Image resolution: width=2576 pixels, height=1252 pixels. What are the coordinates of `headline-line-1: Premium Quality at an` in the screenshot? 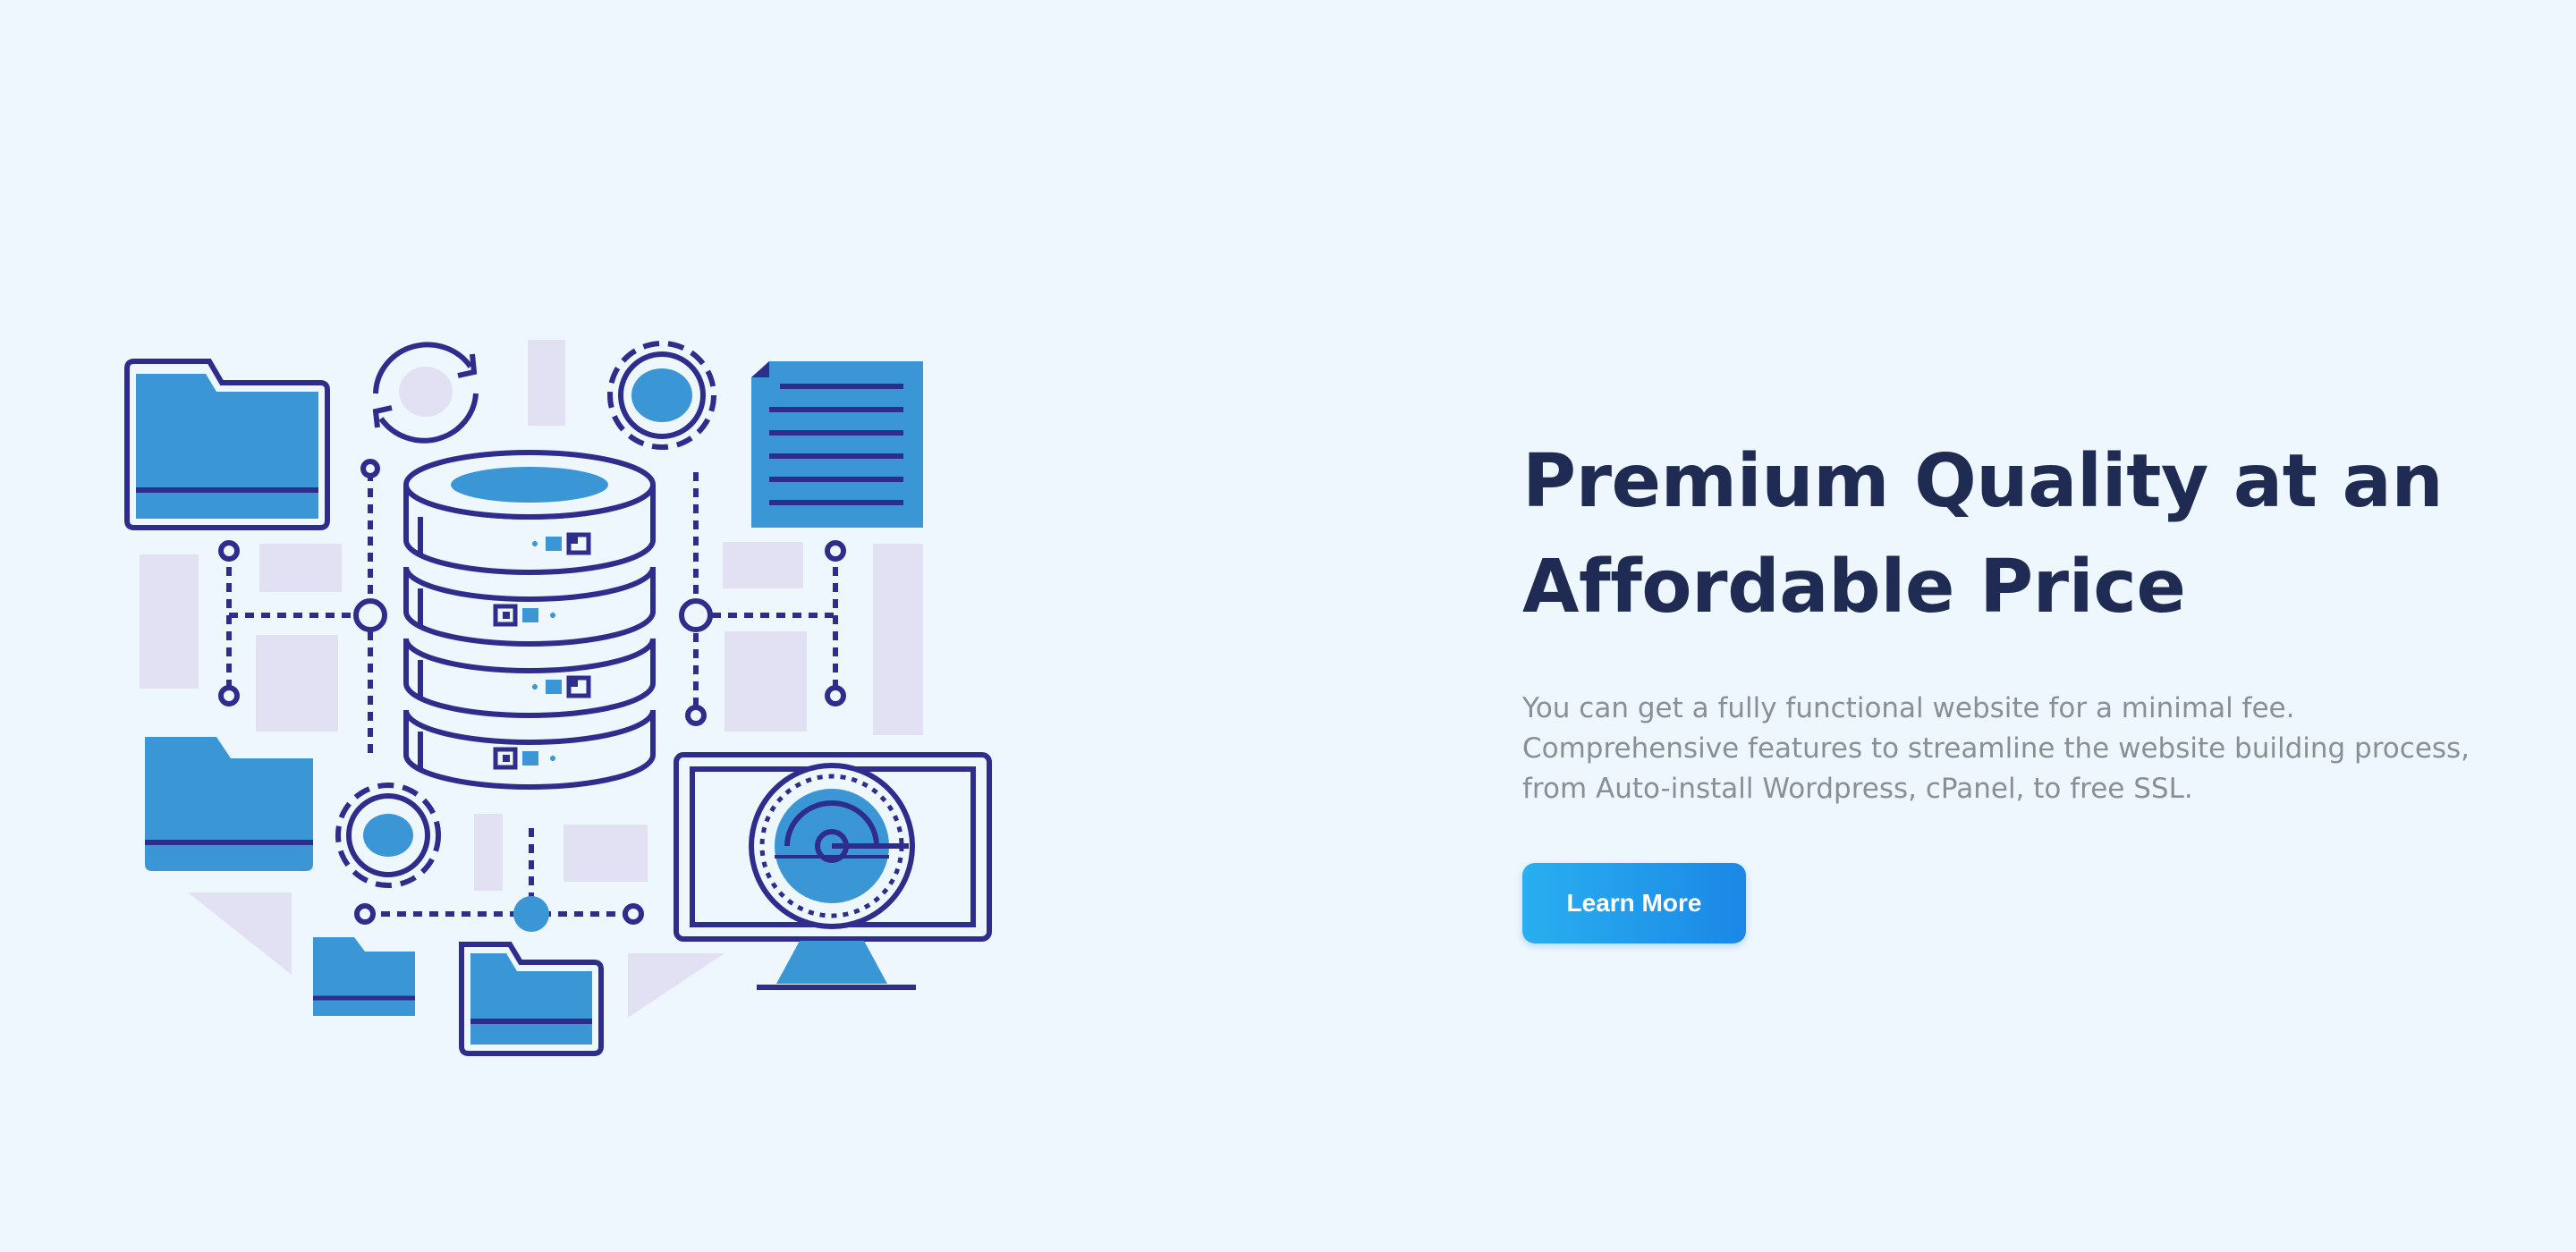 It's located at (1983, 482).